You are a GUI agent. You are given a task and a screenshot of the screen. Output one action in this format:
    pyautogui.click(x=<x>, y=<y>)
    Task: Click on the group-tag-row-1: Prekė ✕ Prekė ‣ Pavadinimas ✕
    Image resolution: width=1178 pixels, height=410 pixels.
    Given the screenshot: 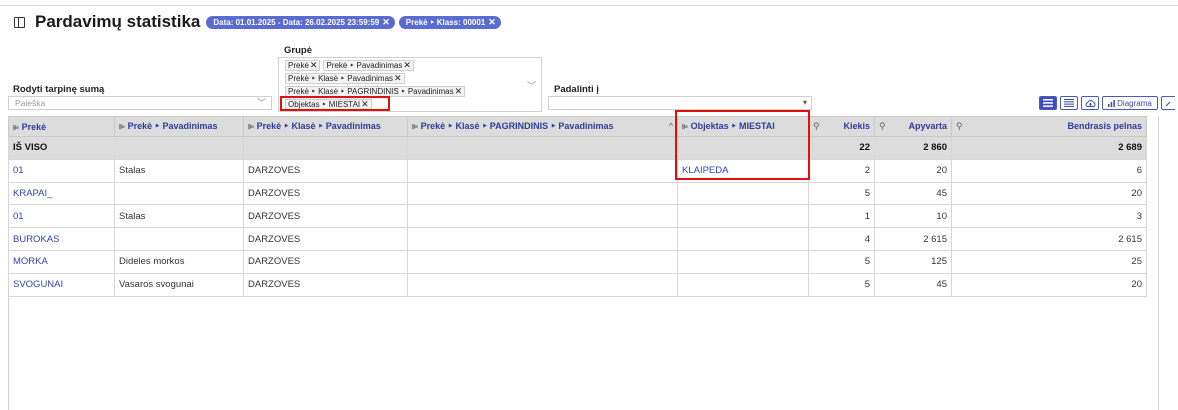 What is the action you would take?
    pyautogui.click(x=351, y=65)
    